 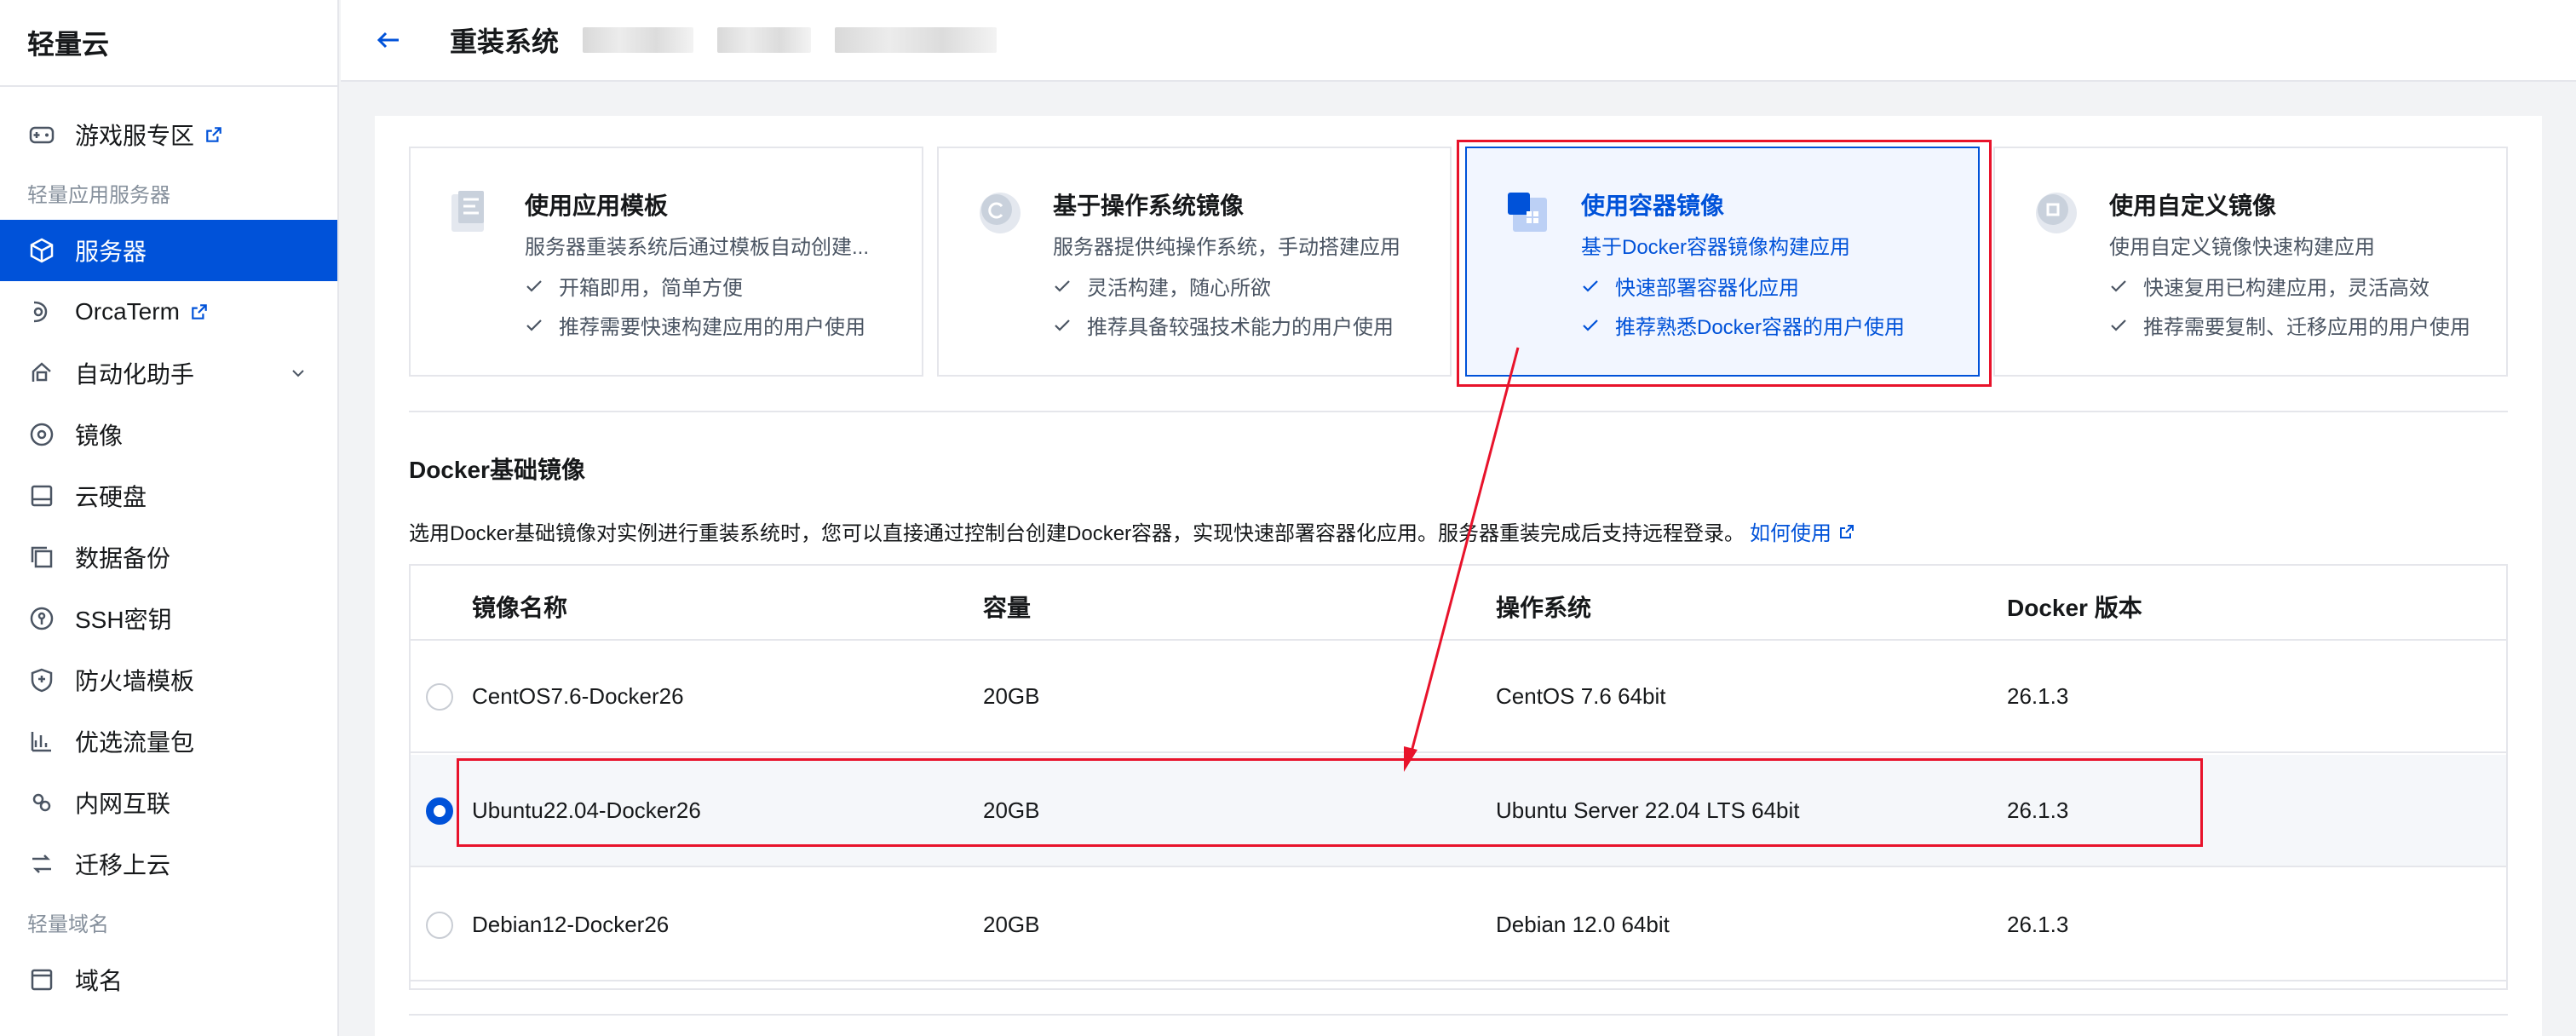 What do you see at coordinates (41, 134) in the screenshot?
I see `gamepad-icon` at bounding box center [41, 134].